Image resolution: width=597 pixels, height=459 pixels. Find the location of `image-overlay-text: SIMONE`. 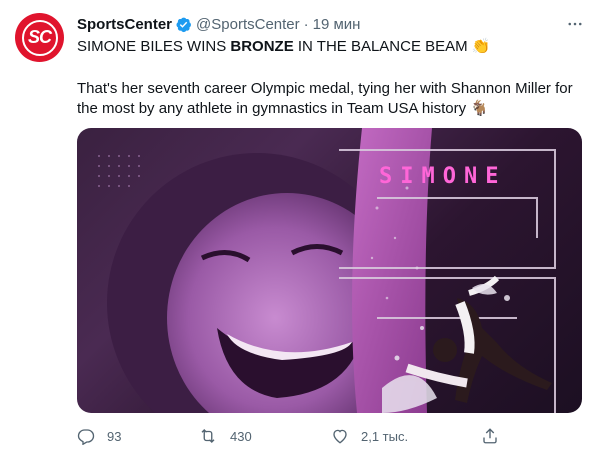

image-overlay-text: SIMONE is located at coordinates (443, 176).